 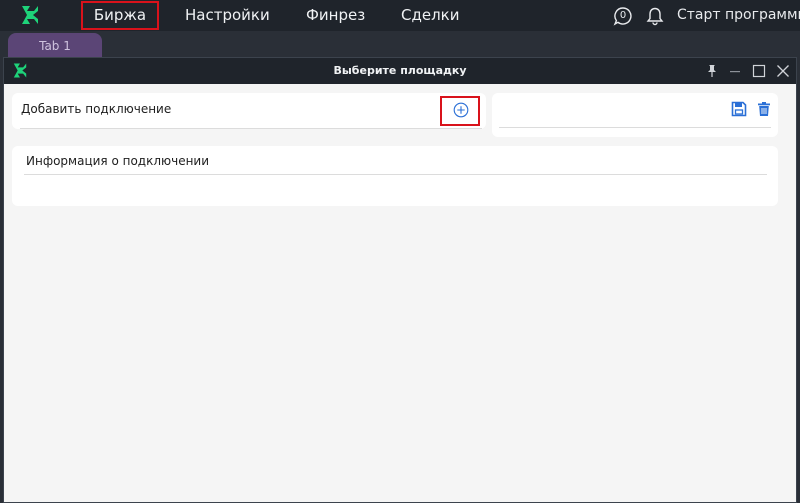 I want to click on menu-item-finrez-label: Финрез, so click(x=336, y=15).